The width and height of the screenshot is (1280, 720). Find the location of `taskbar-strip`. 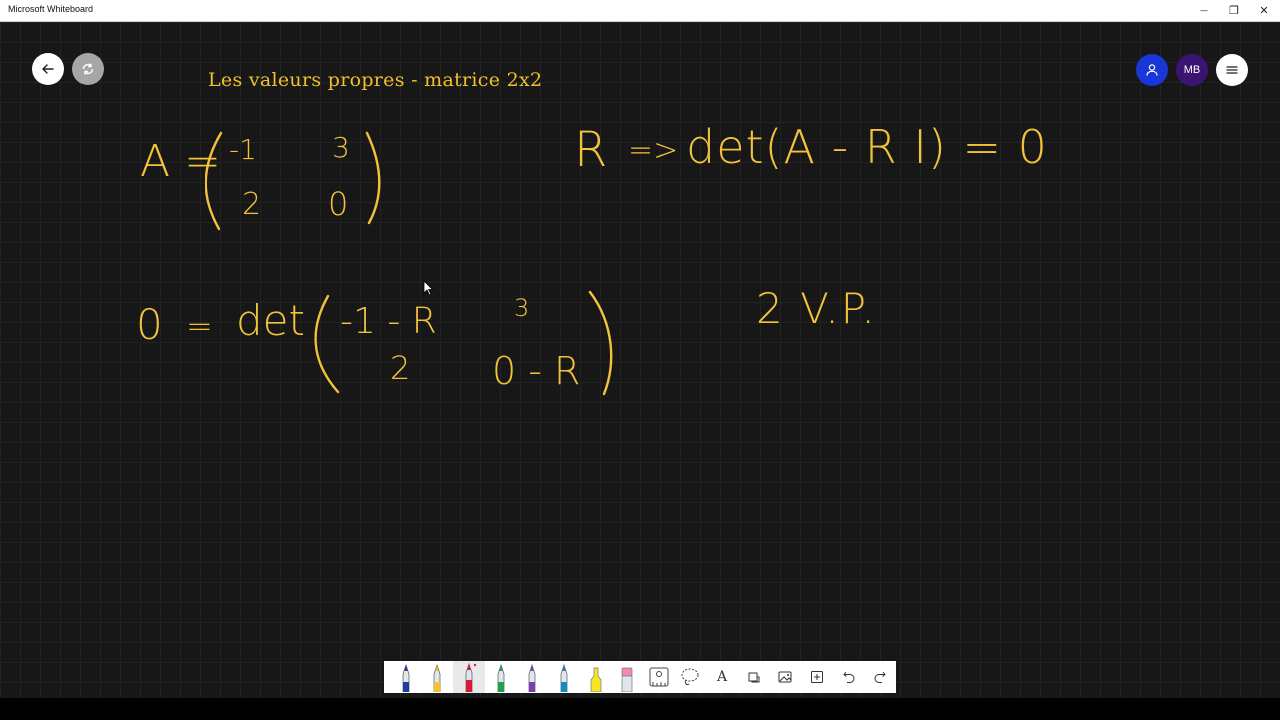

taskbar-strip is located at coordinates (640, 709).